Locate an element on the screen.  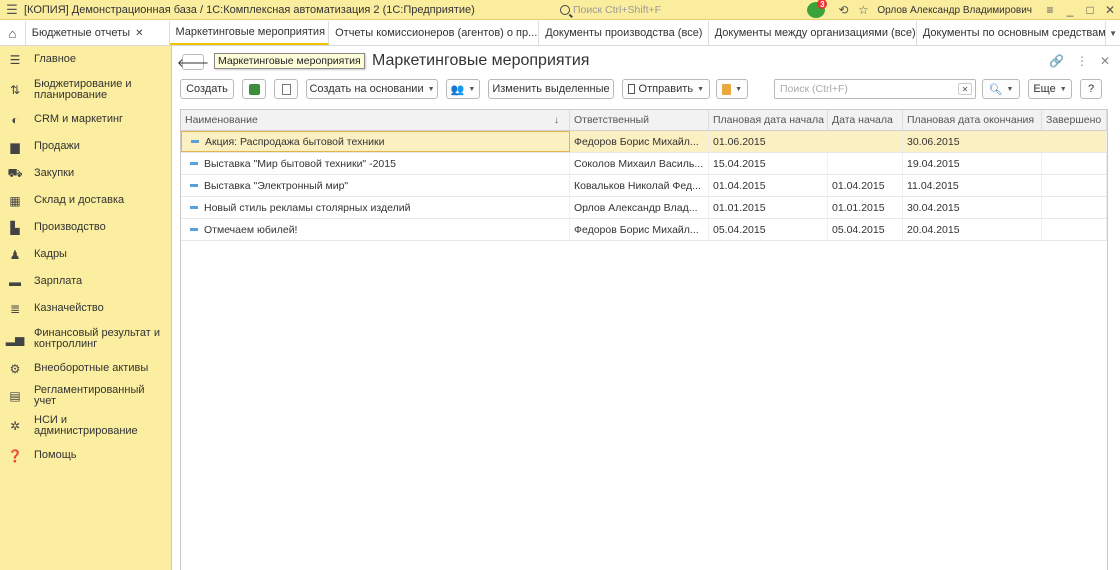
list-button is located at coordinates (286, 89).